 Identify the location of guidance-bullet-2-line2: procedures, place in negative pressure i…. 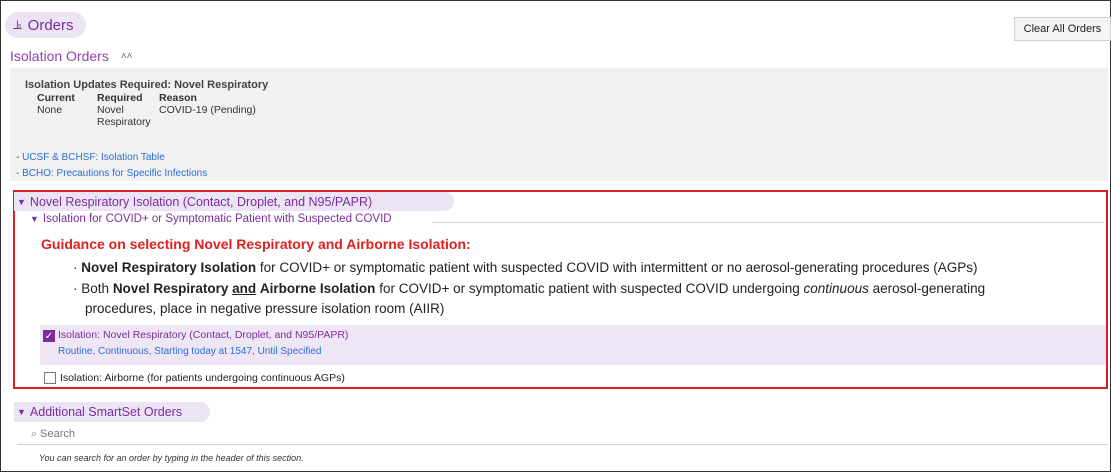
(265, 308).